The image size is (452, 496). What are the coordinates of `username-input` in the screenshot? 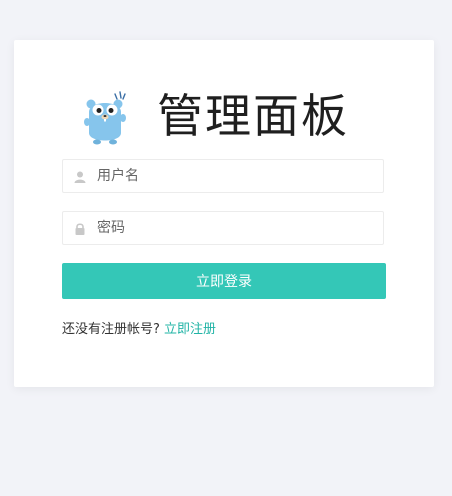 It's located at (237, 176).